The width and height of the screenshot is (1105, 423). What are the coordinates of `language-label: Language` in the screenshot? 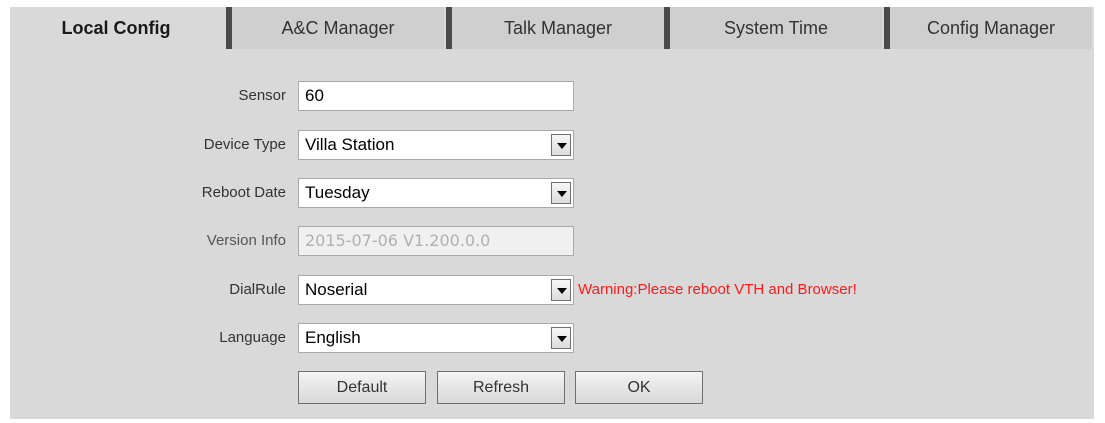 It's located at (252, 337).